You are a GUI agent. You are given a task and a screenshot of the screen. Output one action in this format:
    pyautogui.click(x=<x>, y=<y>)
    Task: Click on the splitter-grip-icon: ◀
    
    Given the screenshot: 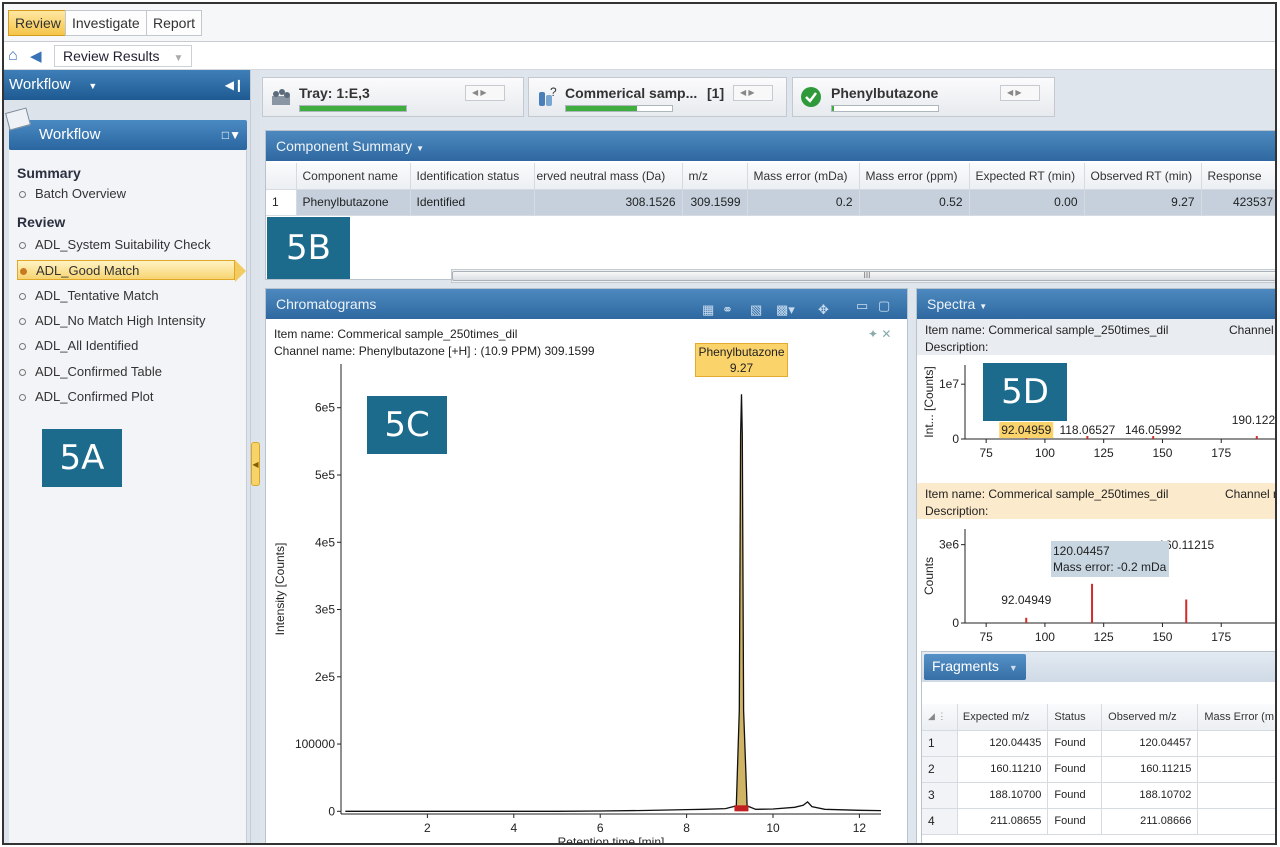 What is the action you would take?
    pyautogui.click(x=255, y=464)
    